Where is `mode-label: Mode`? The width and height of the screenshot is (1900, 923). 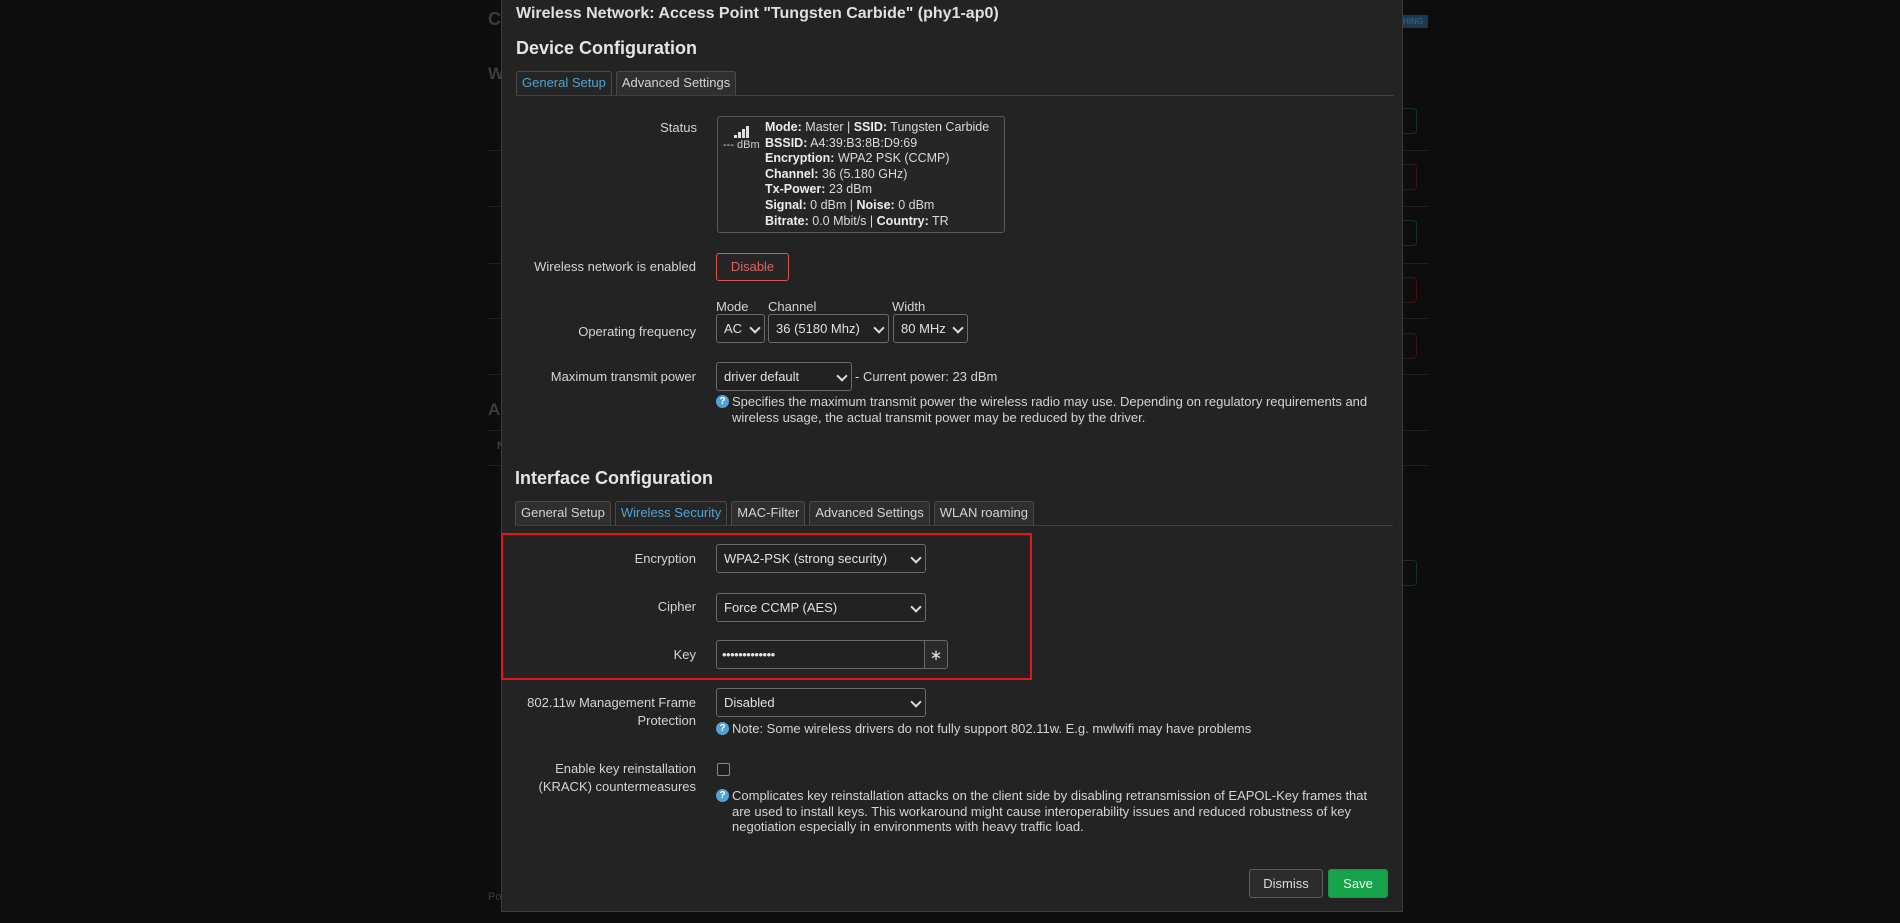
mode-label: Mode is located at coordinates (732, 306).